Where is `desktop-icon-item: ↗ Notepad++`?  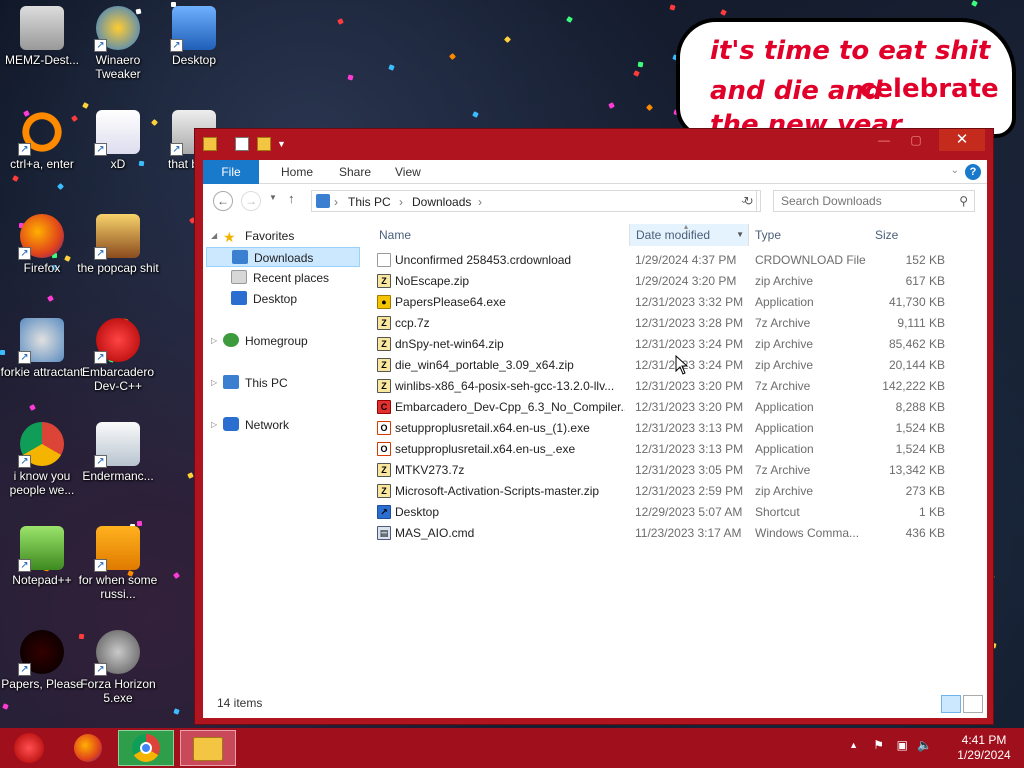 desktop-icon-item: ↗ Notepad++ is located at coordinates (42, 556).